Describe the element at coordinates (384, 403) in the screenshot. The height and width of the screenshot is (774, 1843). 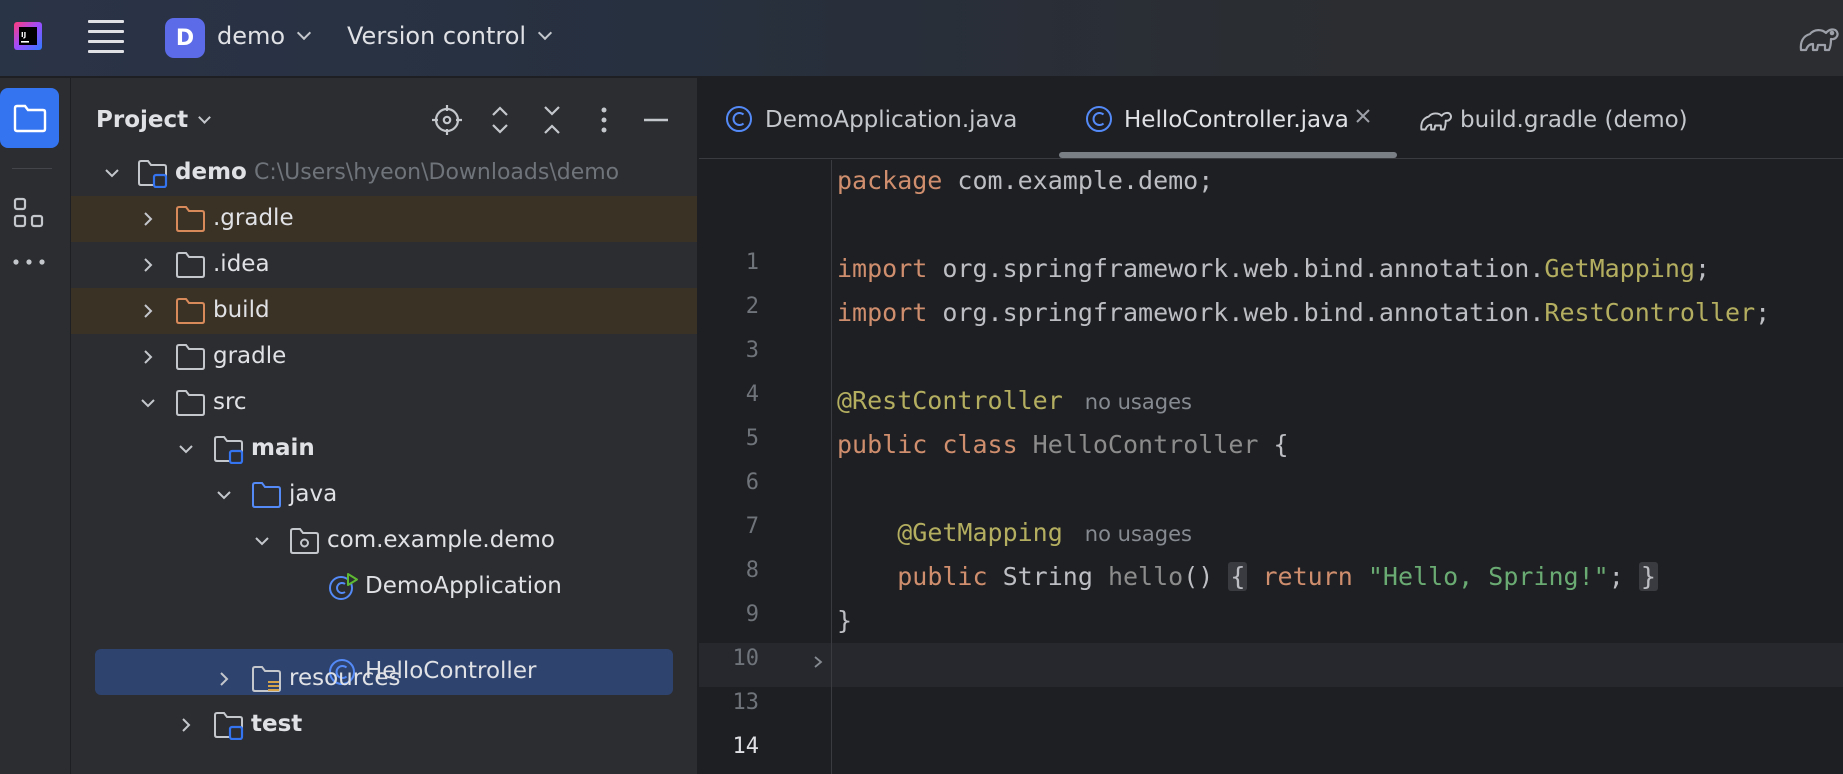
I see `tree-item-src: src` at that location.